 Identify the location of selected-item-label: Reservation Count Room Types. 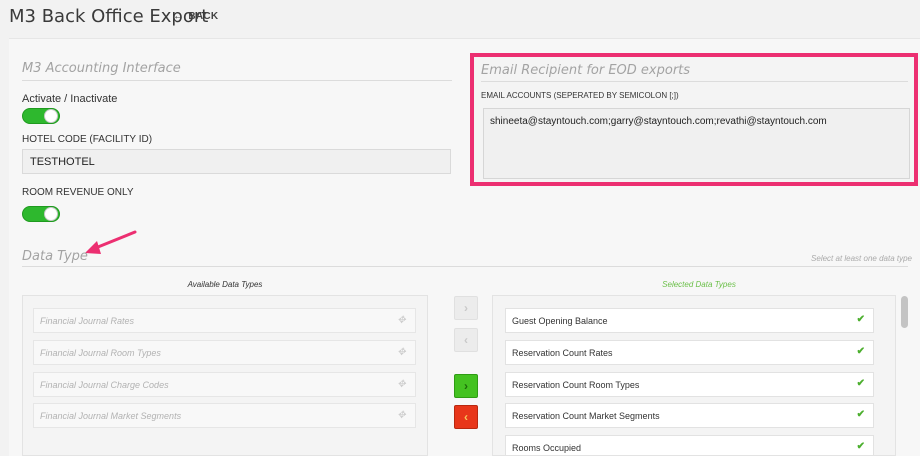
(576, 385).